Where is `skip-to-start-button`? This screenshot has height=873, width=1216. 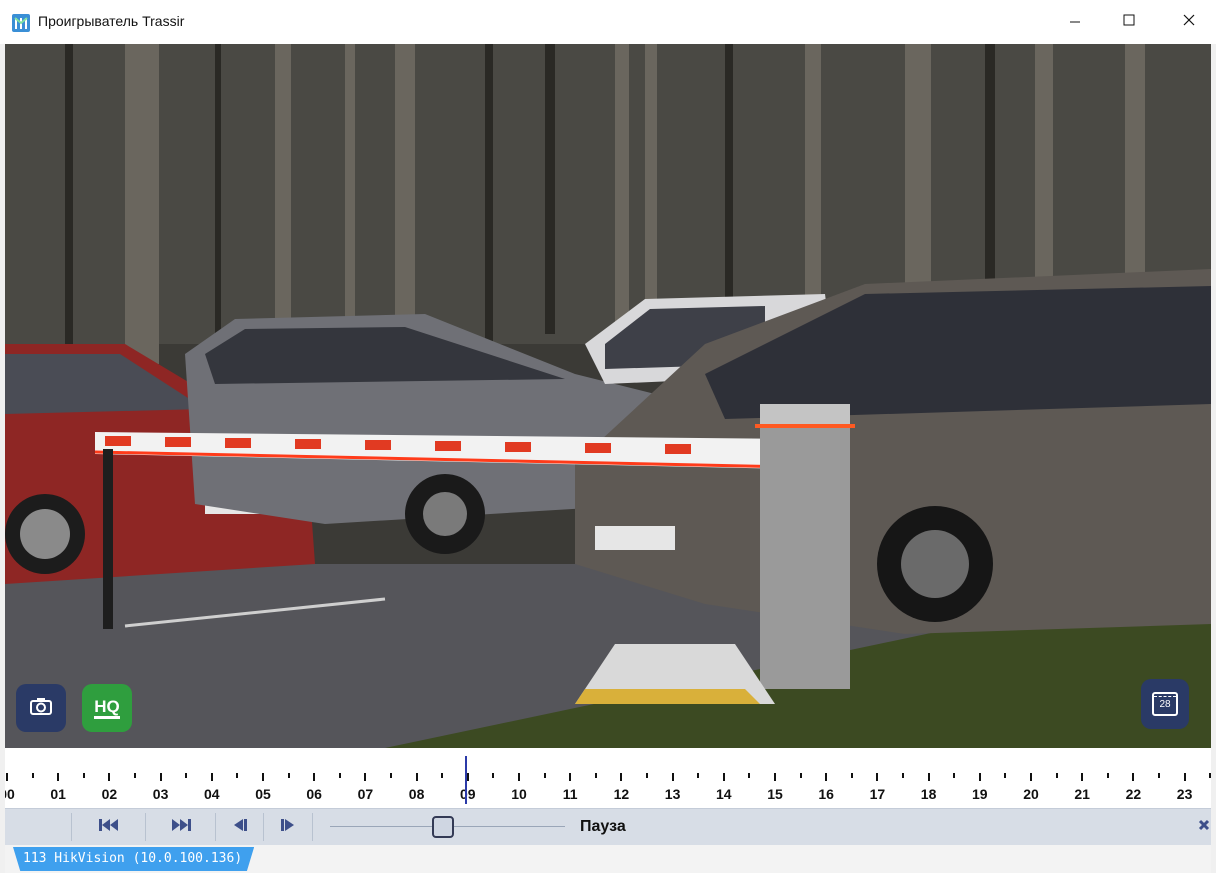
skip-to-start-button is located at coordinates (108, 827).